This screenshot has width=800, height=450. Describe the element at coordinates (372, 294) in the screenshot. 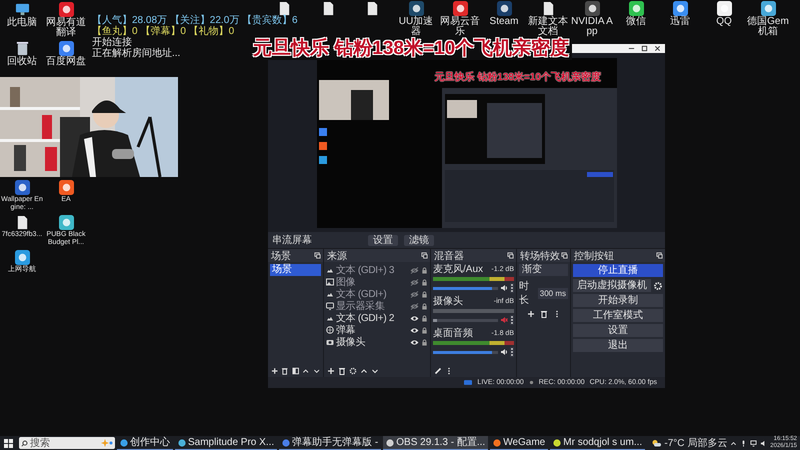

I see `source-name: 文本 (GDI+)` at that location.